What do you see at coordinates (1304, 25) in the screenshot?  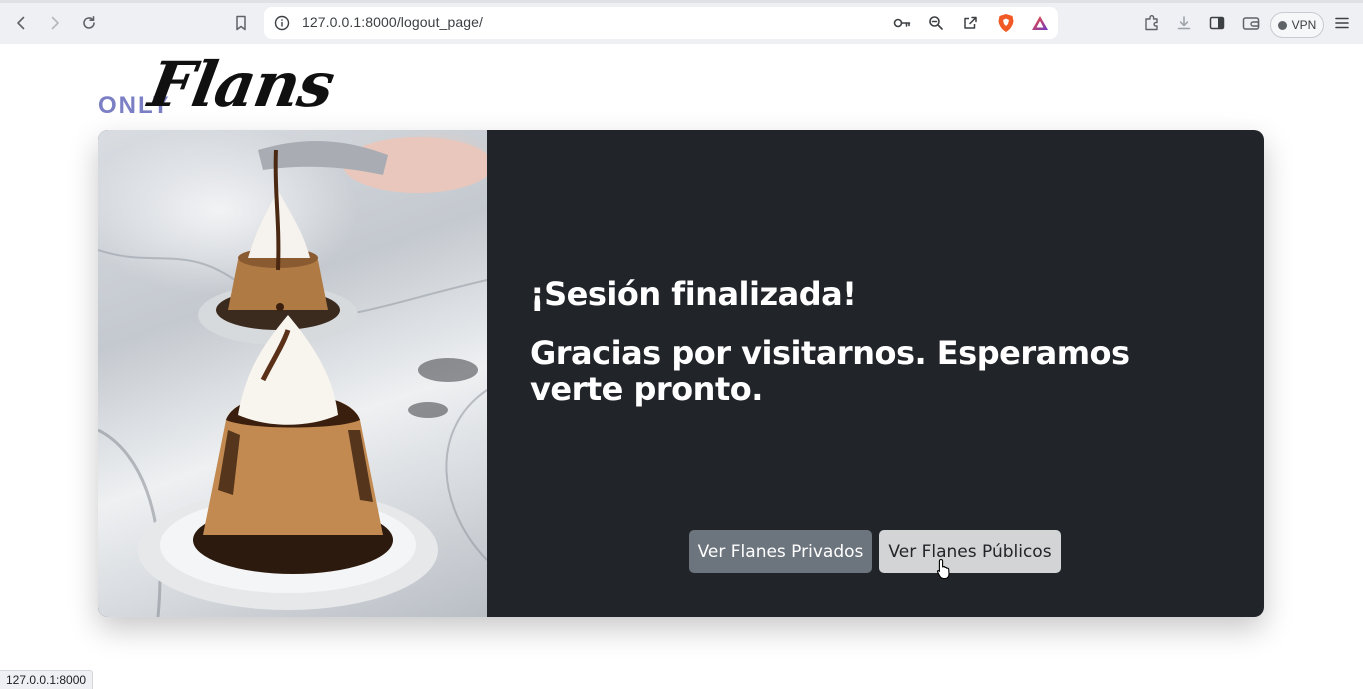 I see `vpn-label: VPN` at bounding box center [1304, 25].